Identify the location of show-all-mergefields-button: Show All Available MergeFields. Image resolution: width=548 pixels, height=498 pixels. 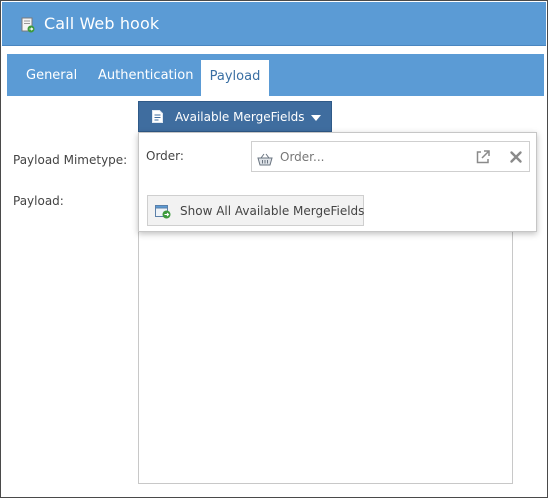
(255, 210).